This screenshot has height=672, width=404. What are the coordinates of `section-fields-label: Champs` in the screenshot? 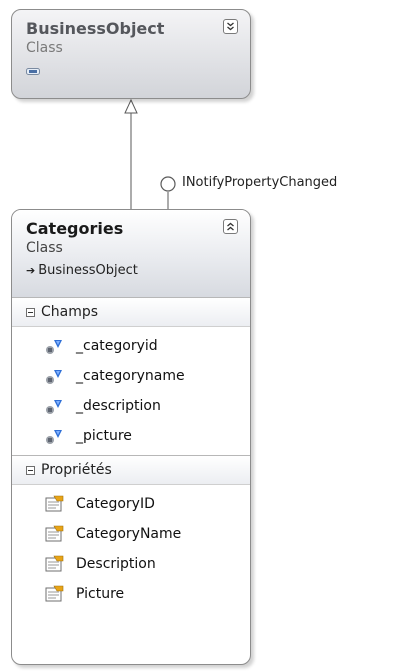 It's located at (70, 312).